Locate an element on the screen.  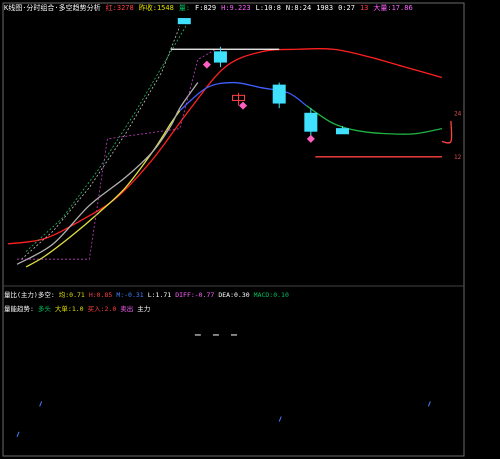
indicator-value-4: 卖出 is located at coordinates (127, 309).